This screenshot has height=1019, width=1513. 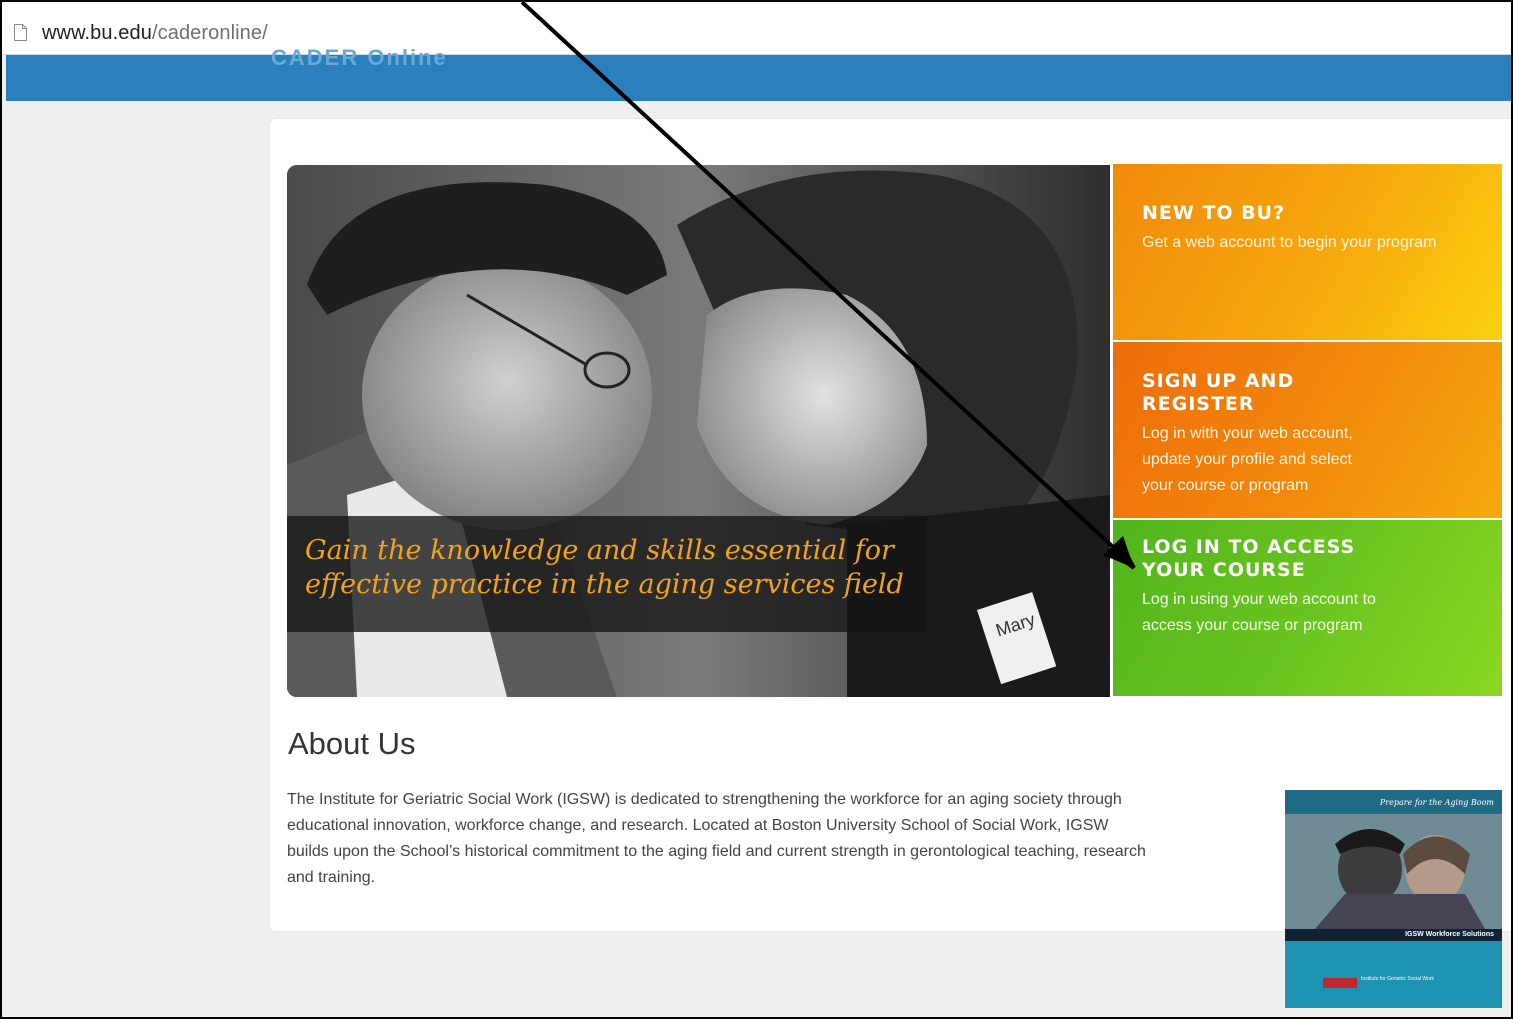 What do you see at coordinates (1218, 392) in the screenshot?
I see `tile-title: SIGN UP AND REGISTER` at bounding box center [1218, 392].